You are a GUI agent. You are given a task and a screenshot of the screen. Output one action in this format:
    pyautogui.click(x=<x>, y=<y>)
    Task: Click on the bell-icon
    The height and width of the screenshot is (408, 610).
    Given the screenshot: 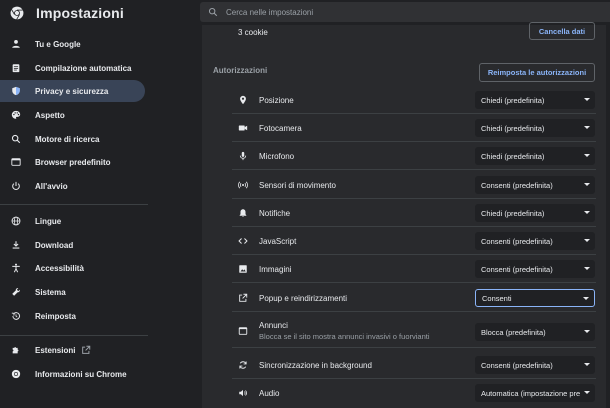 What is the action you would take?
    pyautogui.click(x=243, y=213)
    